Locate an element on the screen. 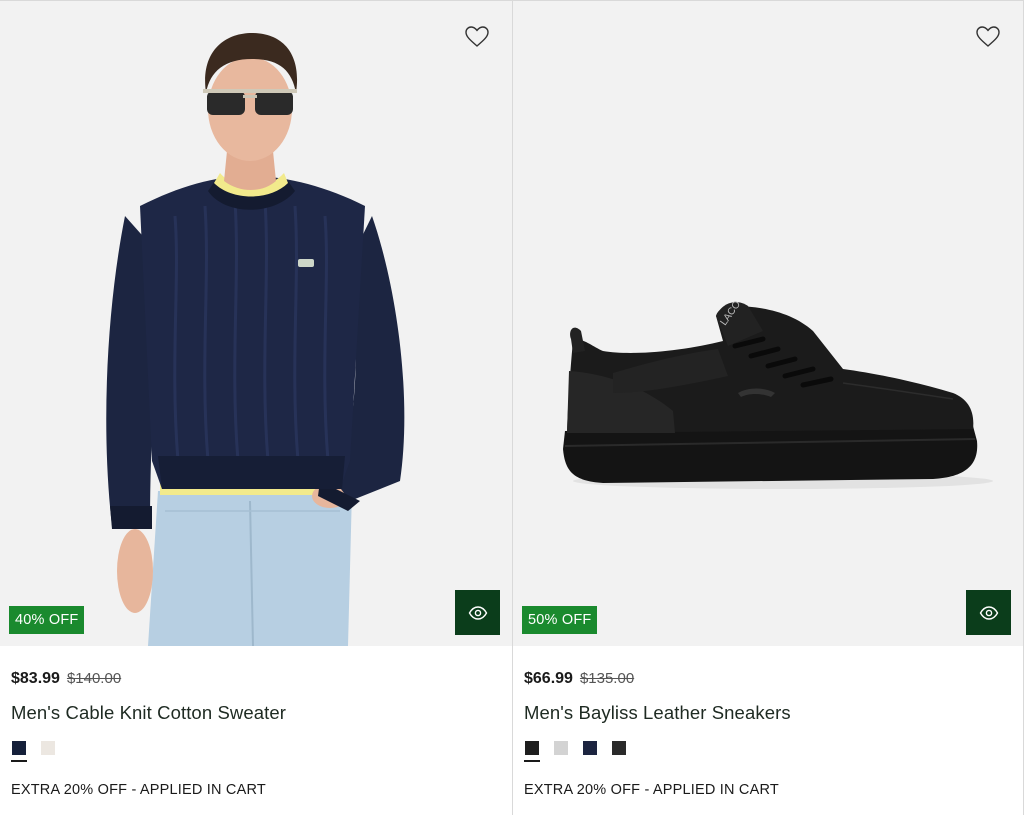 The image size is (1024, 815). discount-badge: 50% OFF is located at coordinates (560, 620).